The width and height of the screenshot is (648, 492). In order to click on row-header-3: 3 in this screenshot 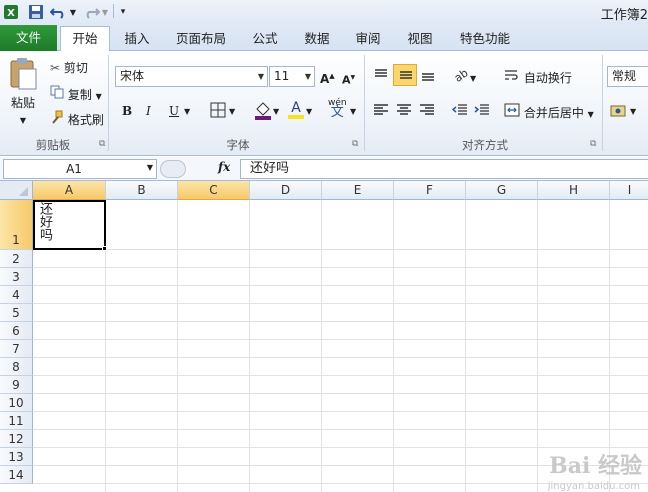, I will do `click(16, 277)`.